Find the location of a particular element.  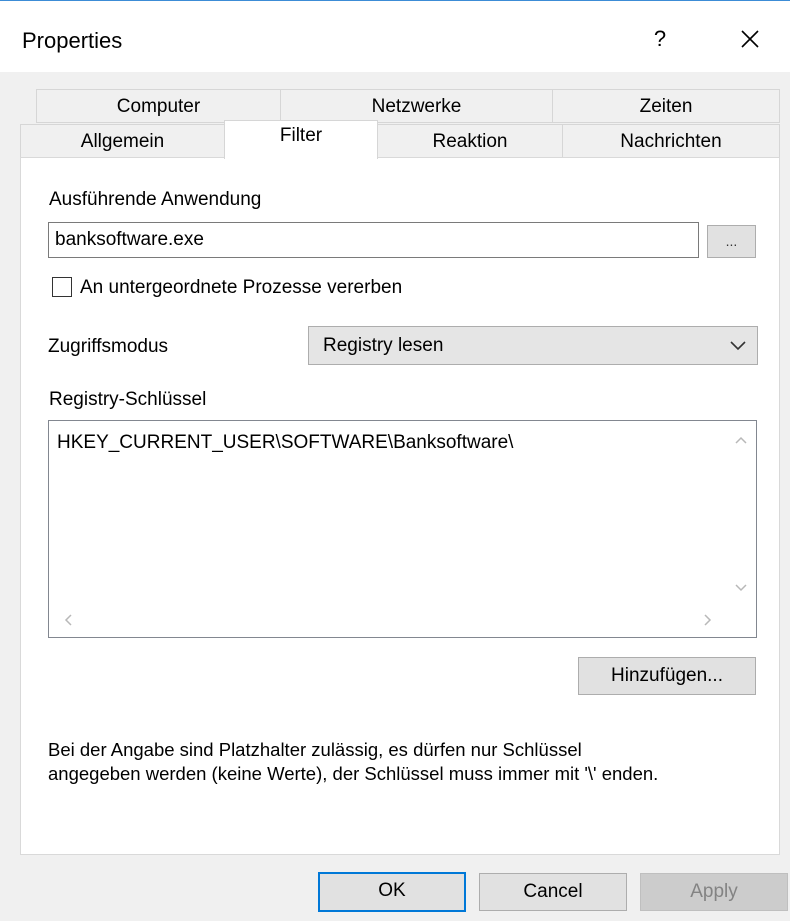

inherit-checkbox is located at coordinates (62, 287).